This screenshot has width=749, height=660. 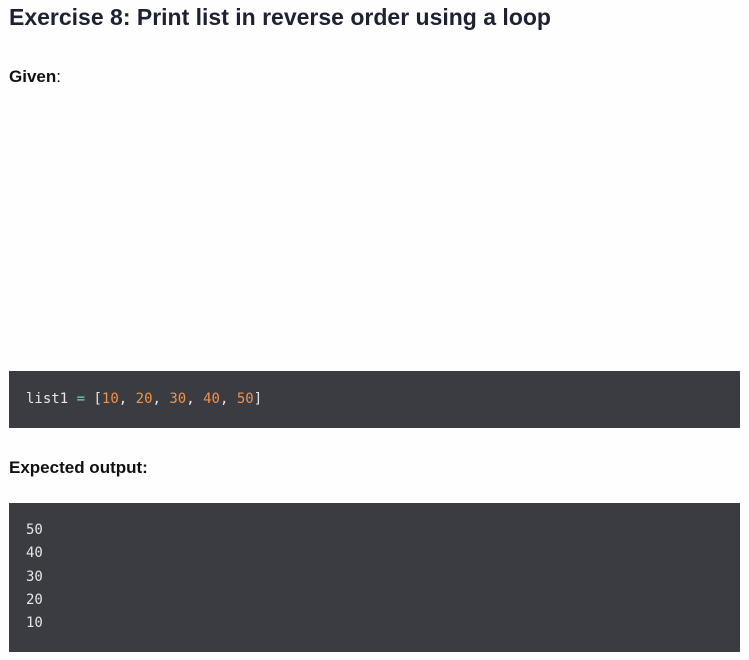 What do you see at coordinates (34, 623) in the screenshot?
I see `output-line: 10` at bounding box center [34, 623].